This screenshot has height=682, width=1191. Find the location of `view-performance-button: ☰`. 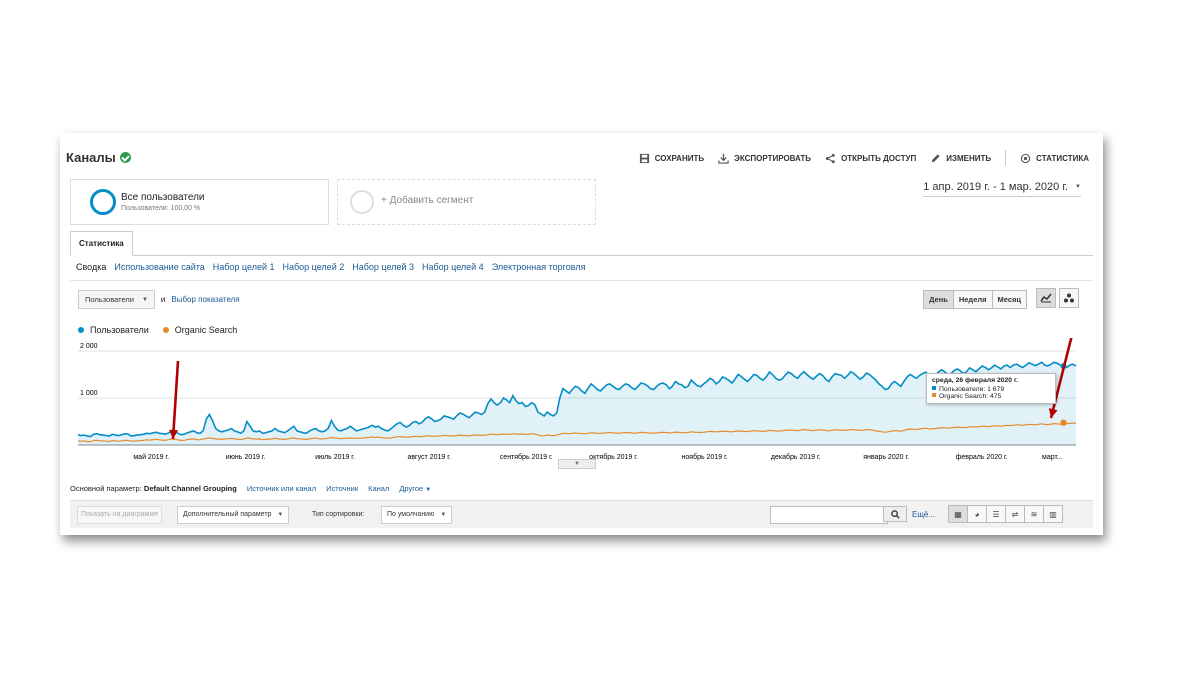

view-performance-button: ☰ is located at coordinates (995, 514).